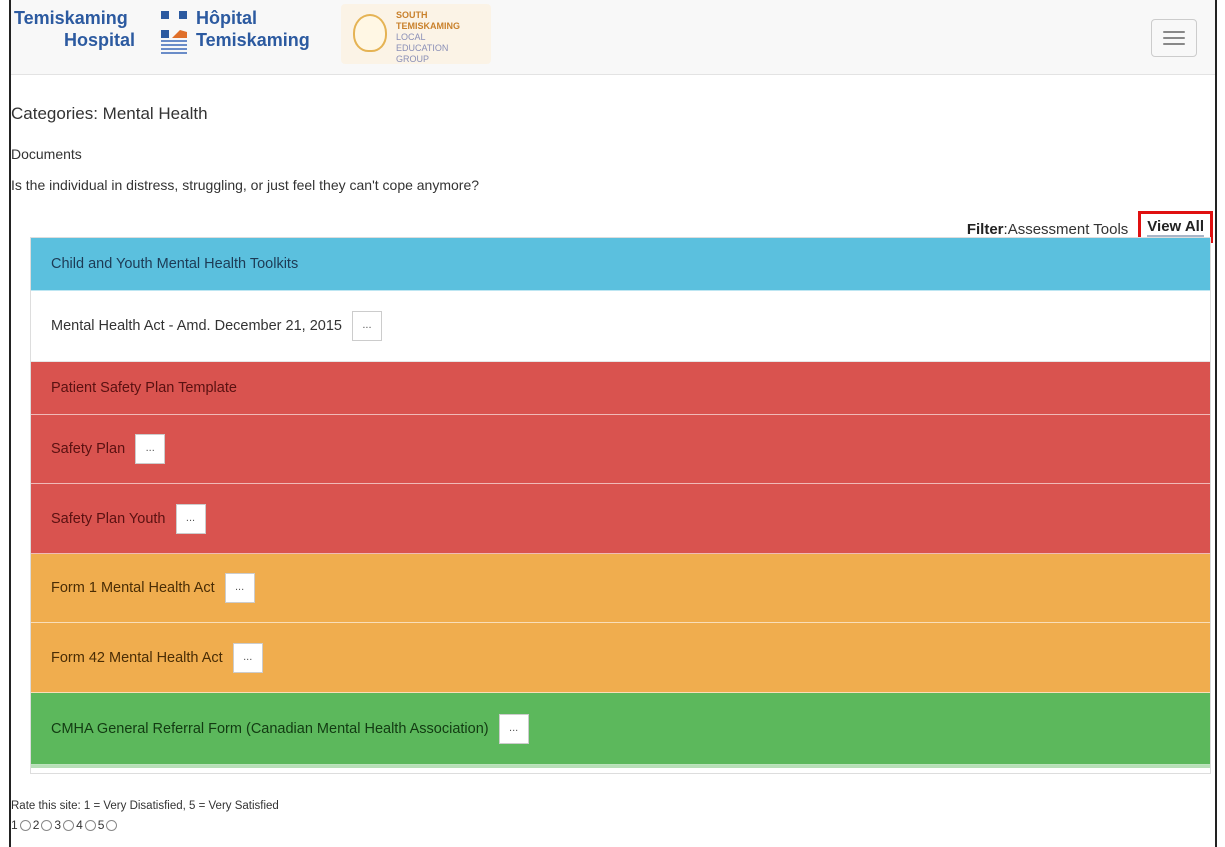 This screenshot has height=847, width=1225. I want to click on logo-fr-line1: Hôpital, so click(226, 18).